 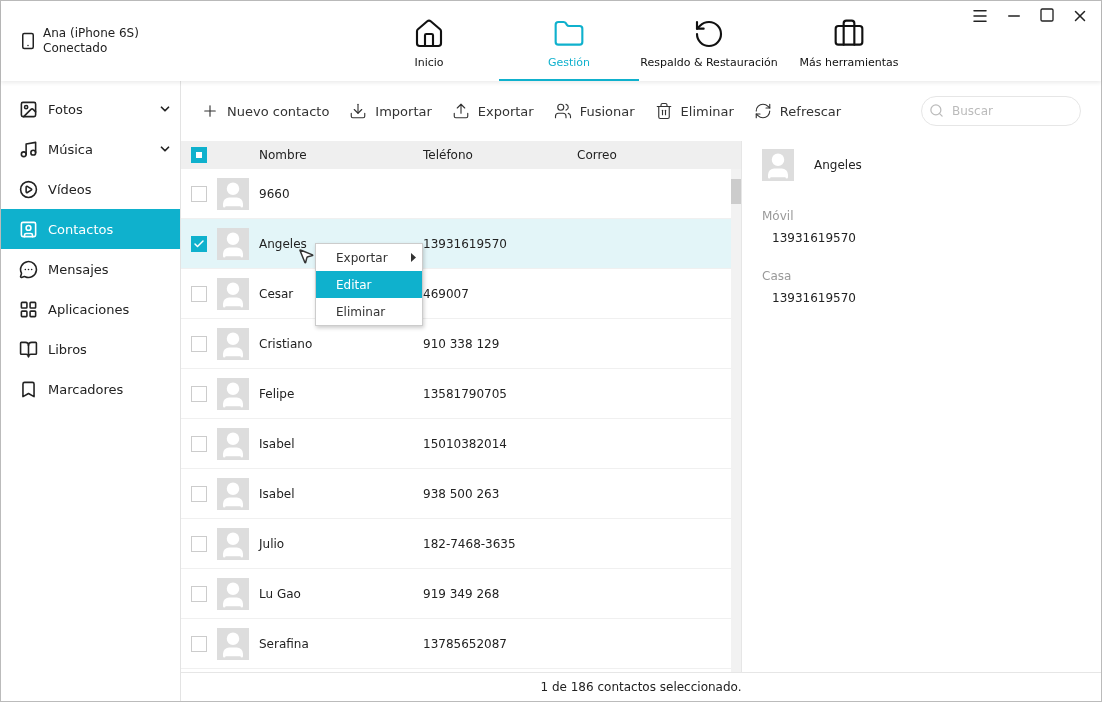 What do you see at coordinates (465, 443) in the screenshot?
I see `contact-phone: 15010382014` at bounding box center [465, 443].